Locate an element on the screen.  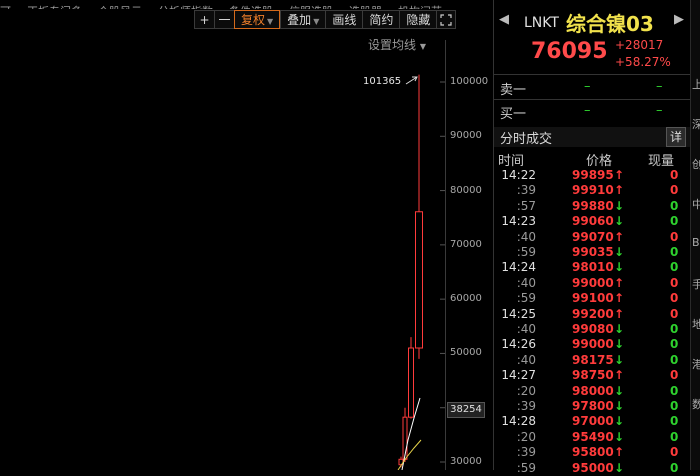
market-tab: 创 is located at coordinates (696, 164).